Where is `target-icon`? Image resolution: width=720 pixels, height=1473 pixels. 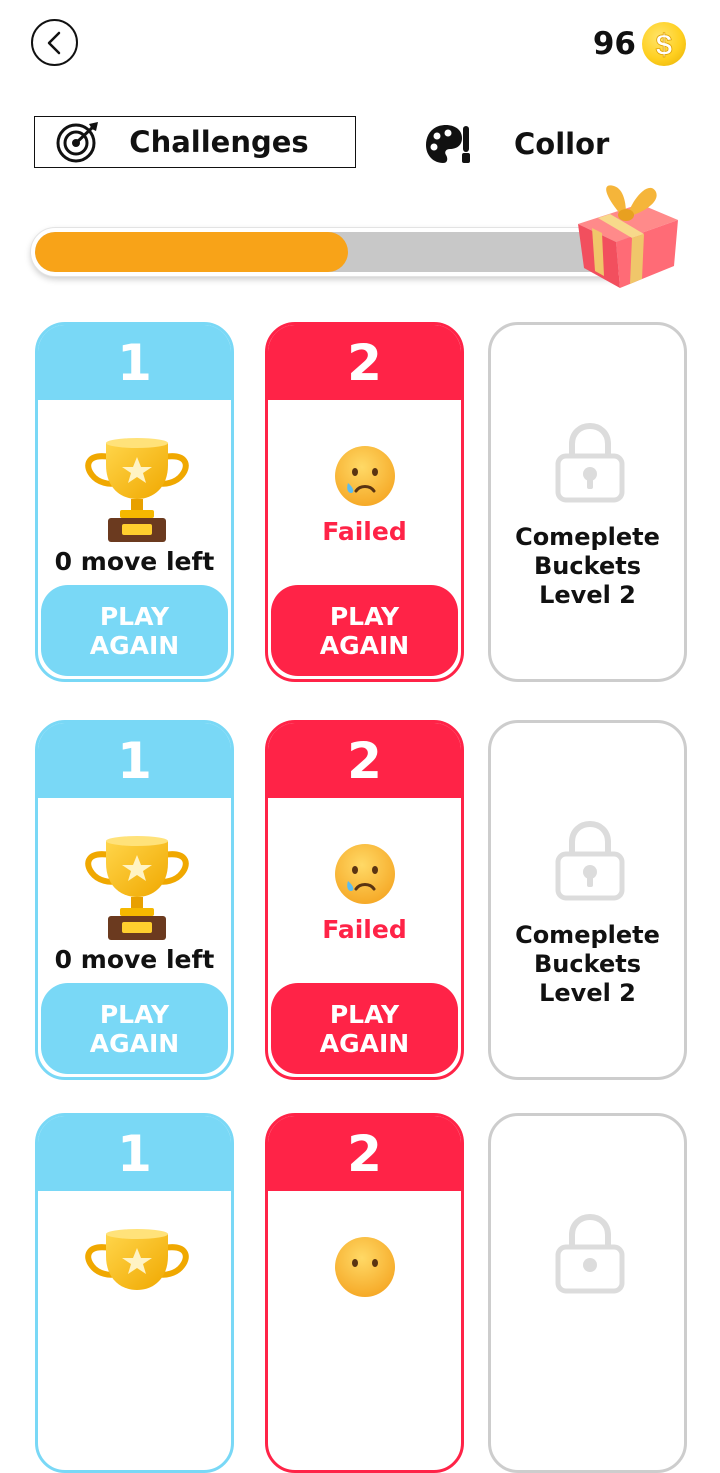 target-icon is located at coordinates (77, 142).